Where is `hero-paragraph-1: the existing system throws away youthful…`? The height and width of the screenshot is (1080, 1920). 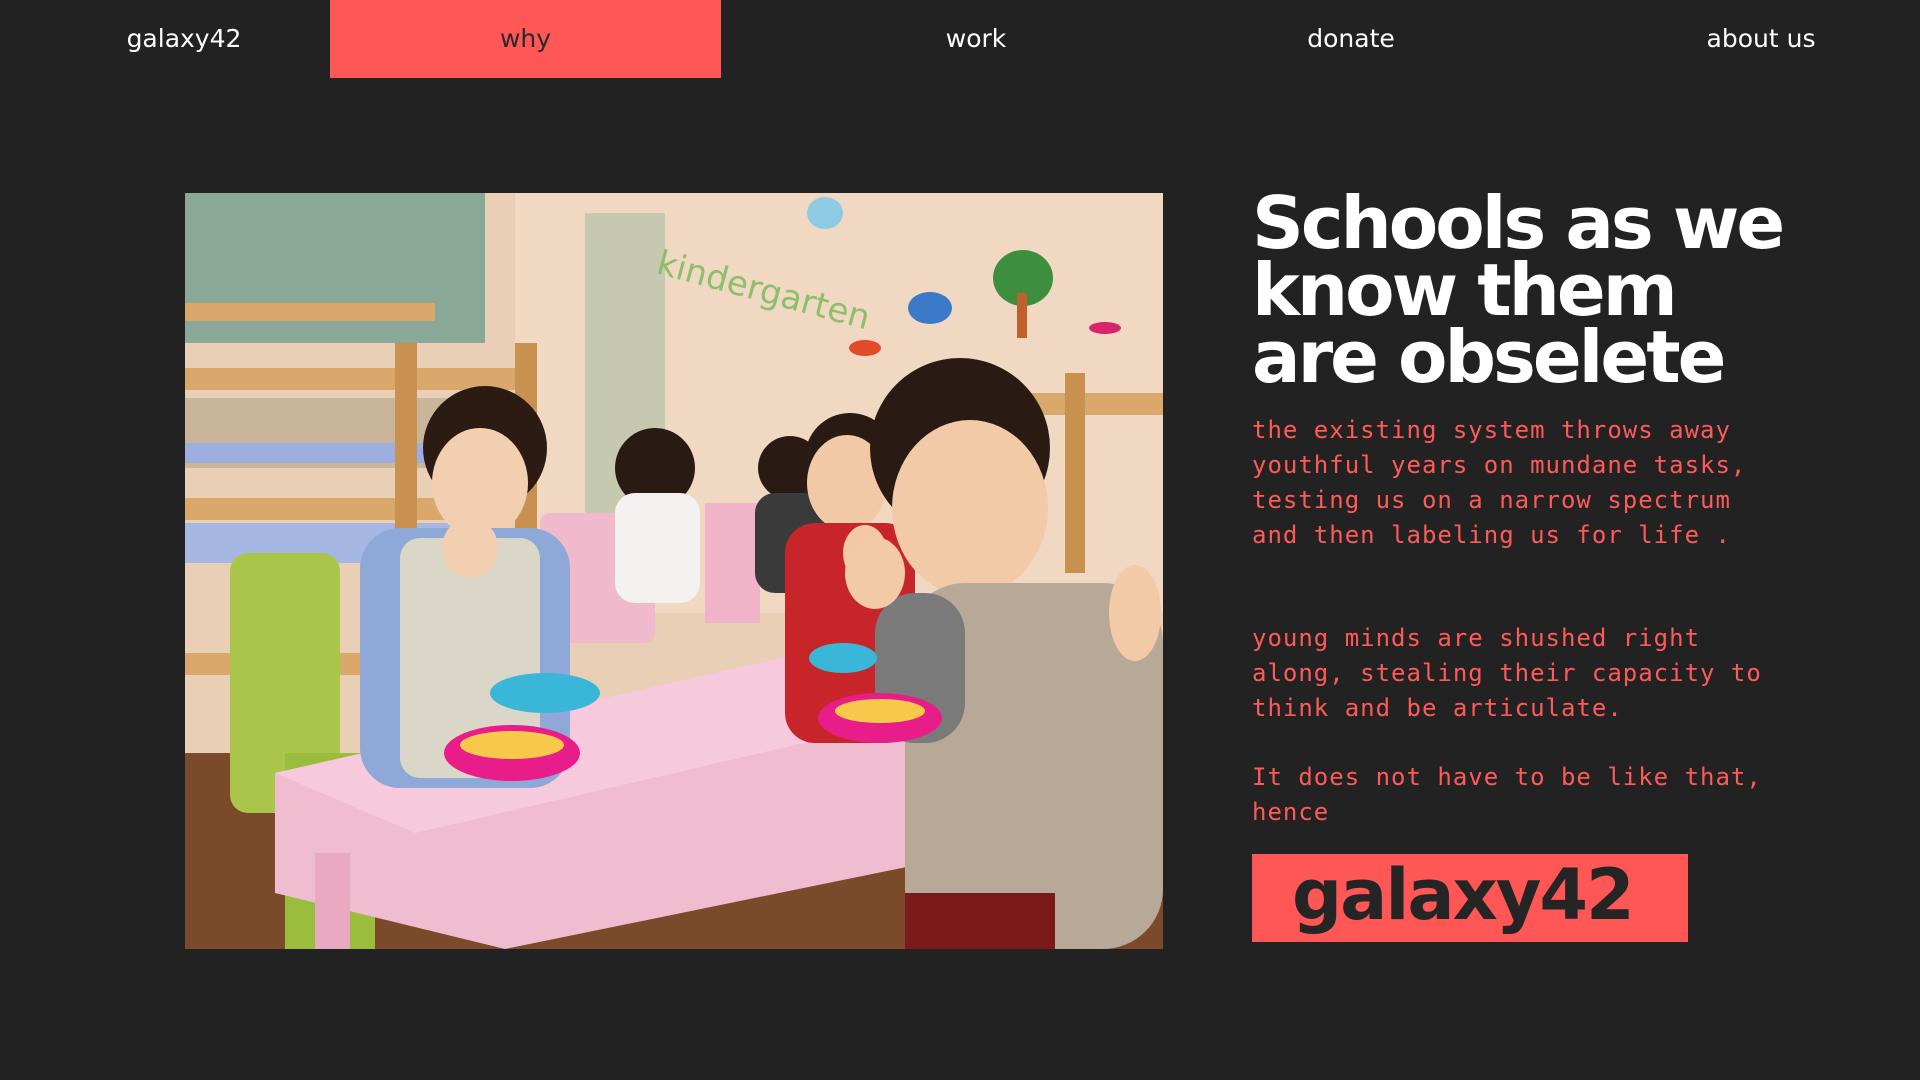
hero-paragraph-1: the existing system throws away youthful… is located at coordinates (1499, 482).